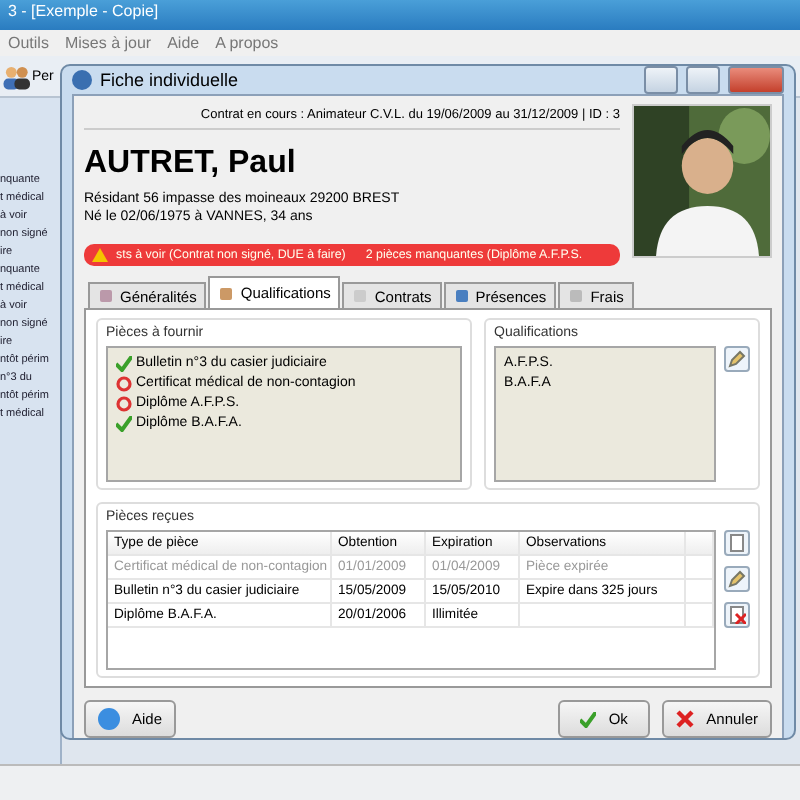 This screenshot has width=800, height=800. I want to click on person-name: AUTRET, Paul, so click(191, 164).